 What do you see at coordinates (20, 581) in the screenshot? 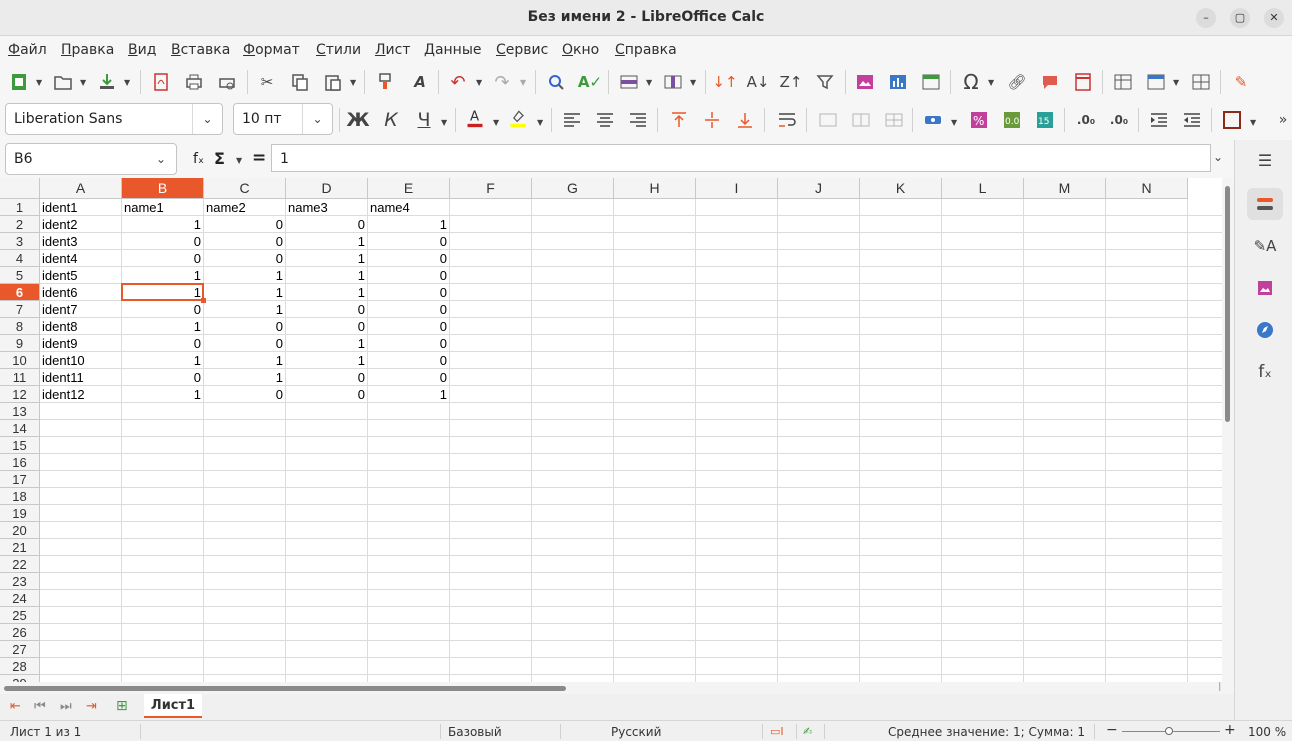
I see `row-header-23: 23` at bounding box center [20, 581].